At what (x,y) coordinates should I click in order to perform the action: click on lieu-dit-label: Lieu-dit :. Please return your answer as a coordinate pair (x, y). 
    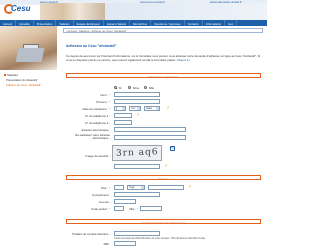
    Looking at the image, I should click on (104, 202).